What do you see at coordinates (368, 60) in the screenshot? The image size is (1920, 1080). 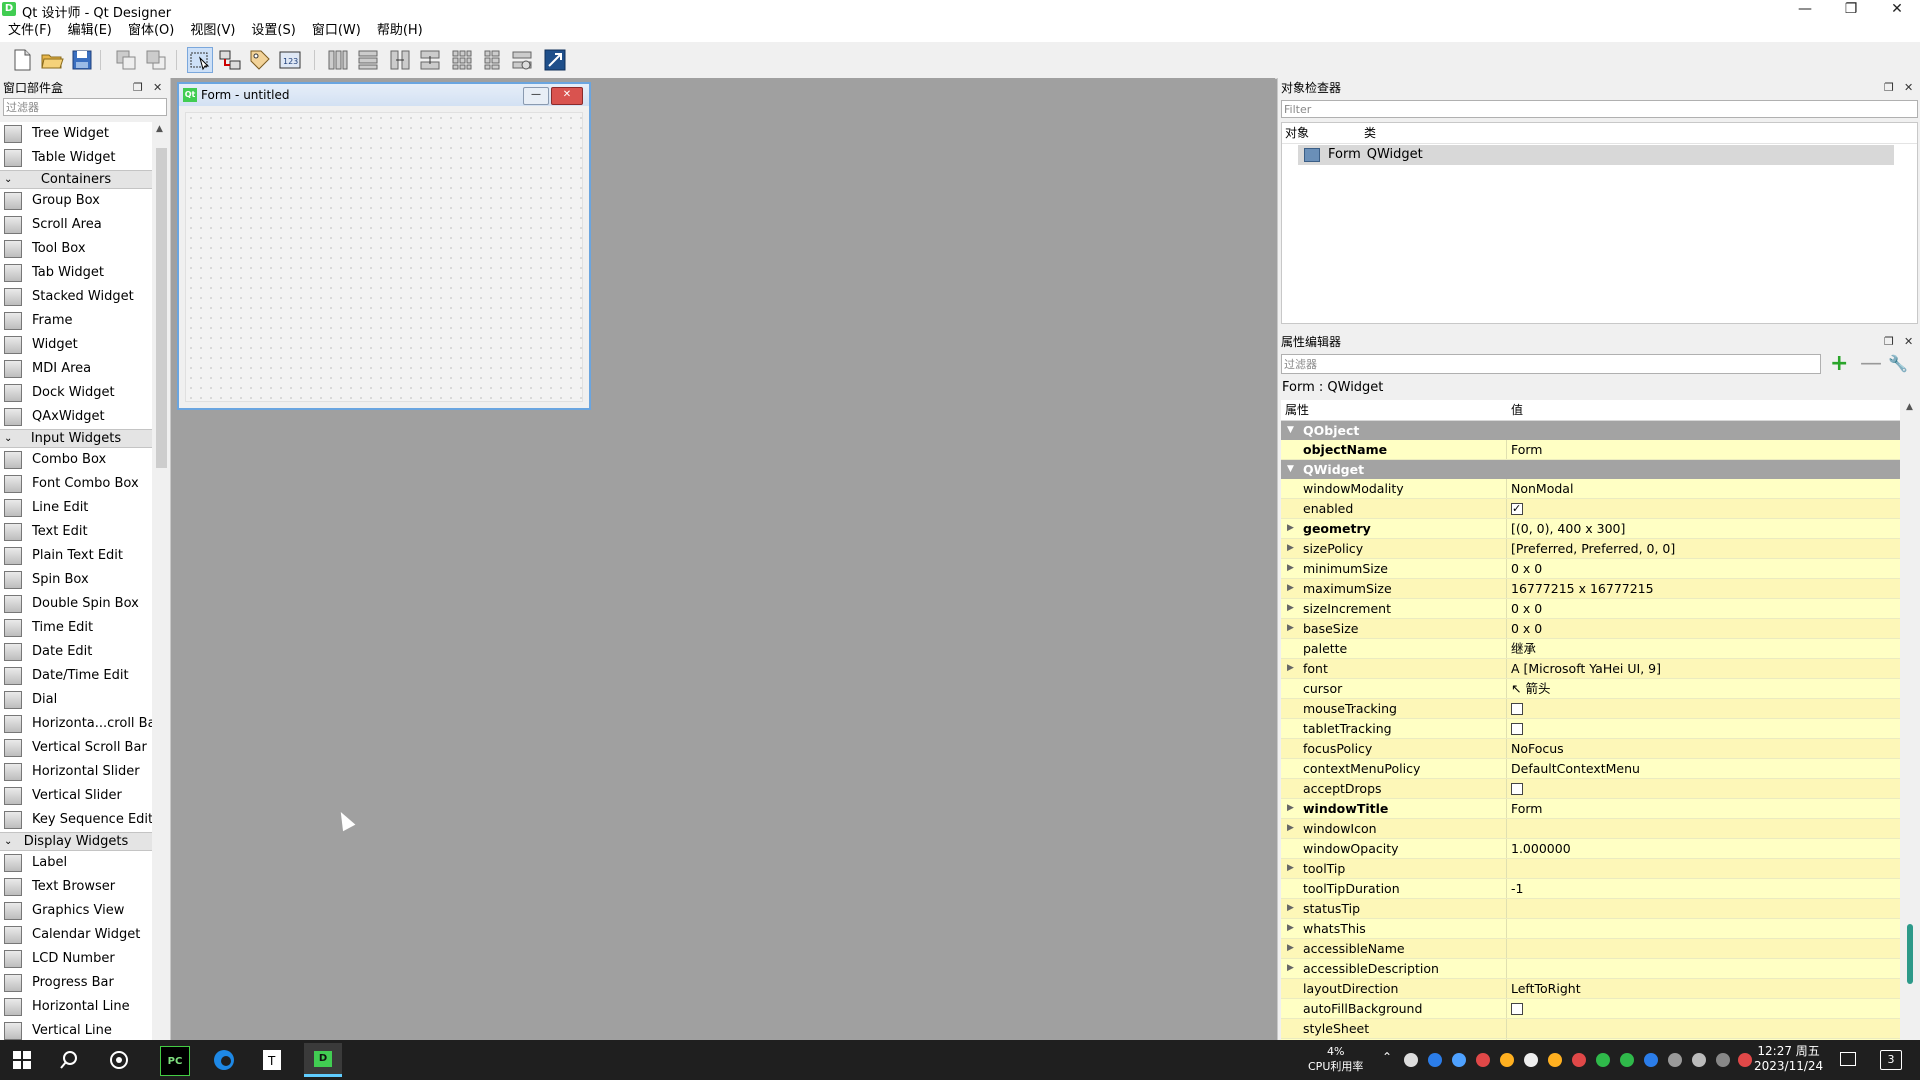 I see `layout-vertical-icon` at bounding box center [368, 60].